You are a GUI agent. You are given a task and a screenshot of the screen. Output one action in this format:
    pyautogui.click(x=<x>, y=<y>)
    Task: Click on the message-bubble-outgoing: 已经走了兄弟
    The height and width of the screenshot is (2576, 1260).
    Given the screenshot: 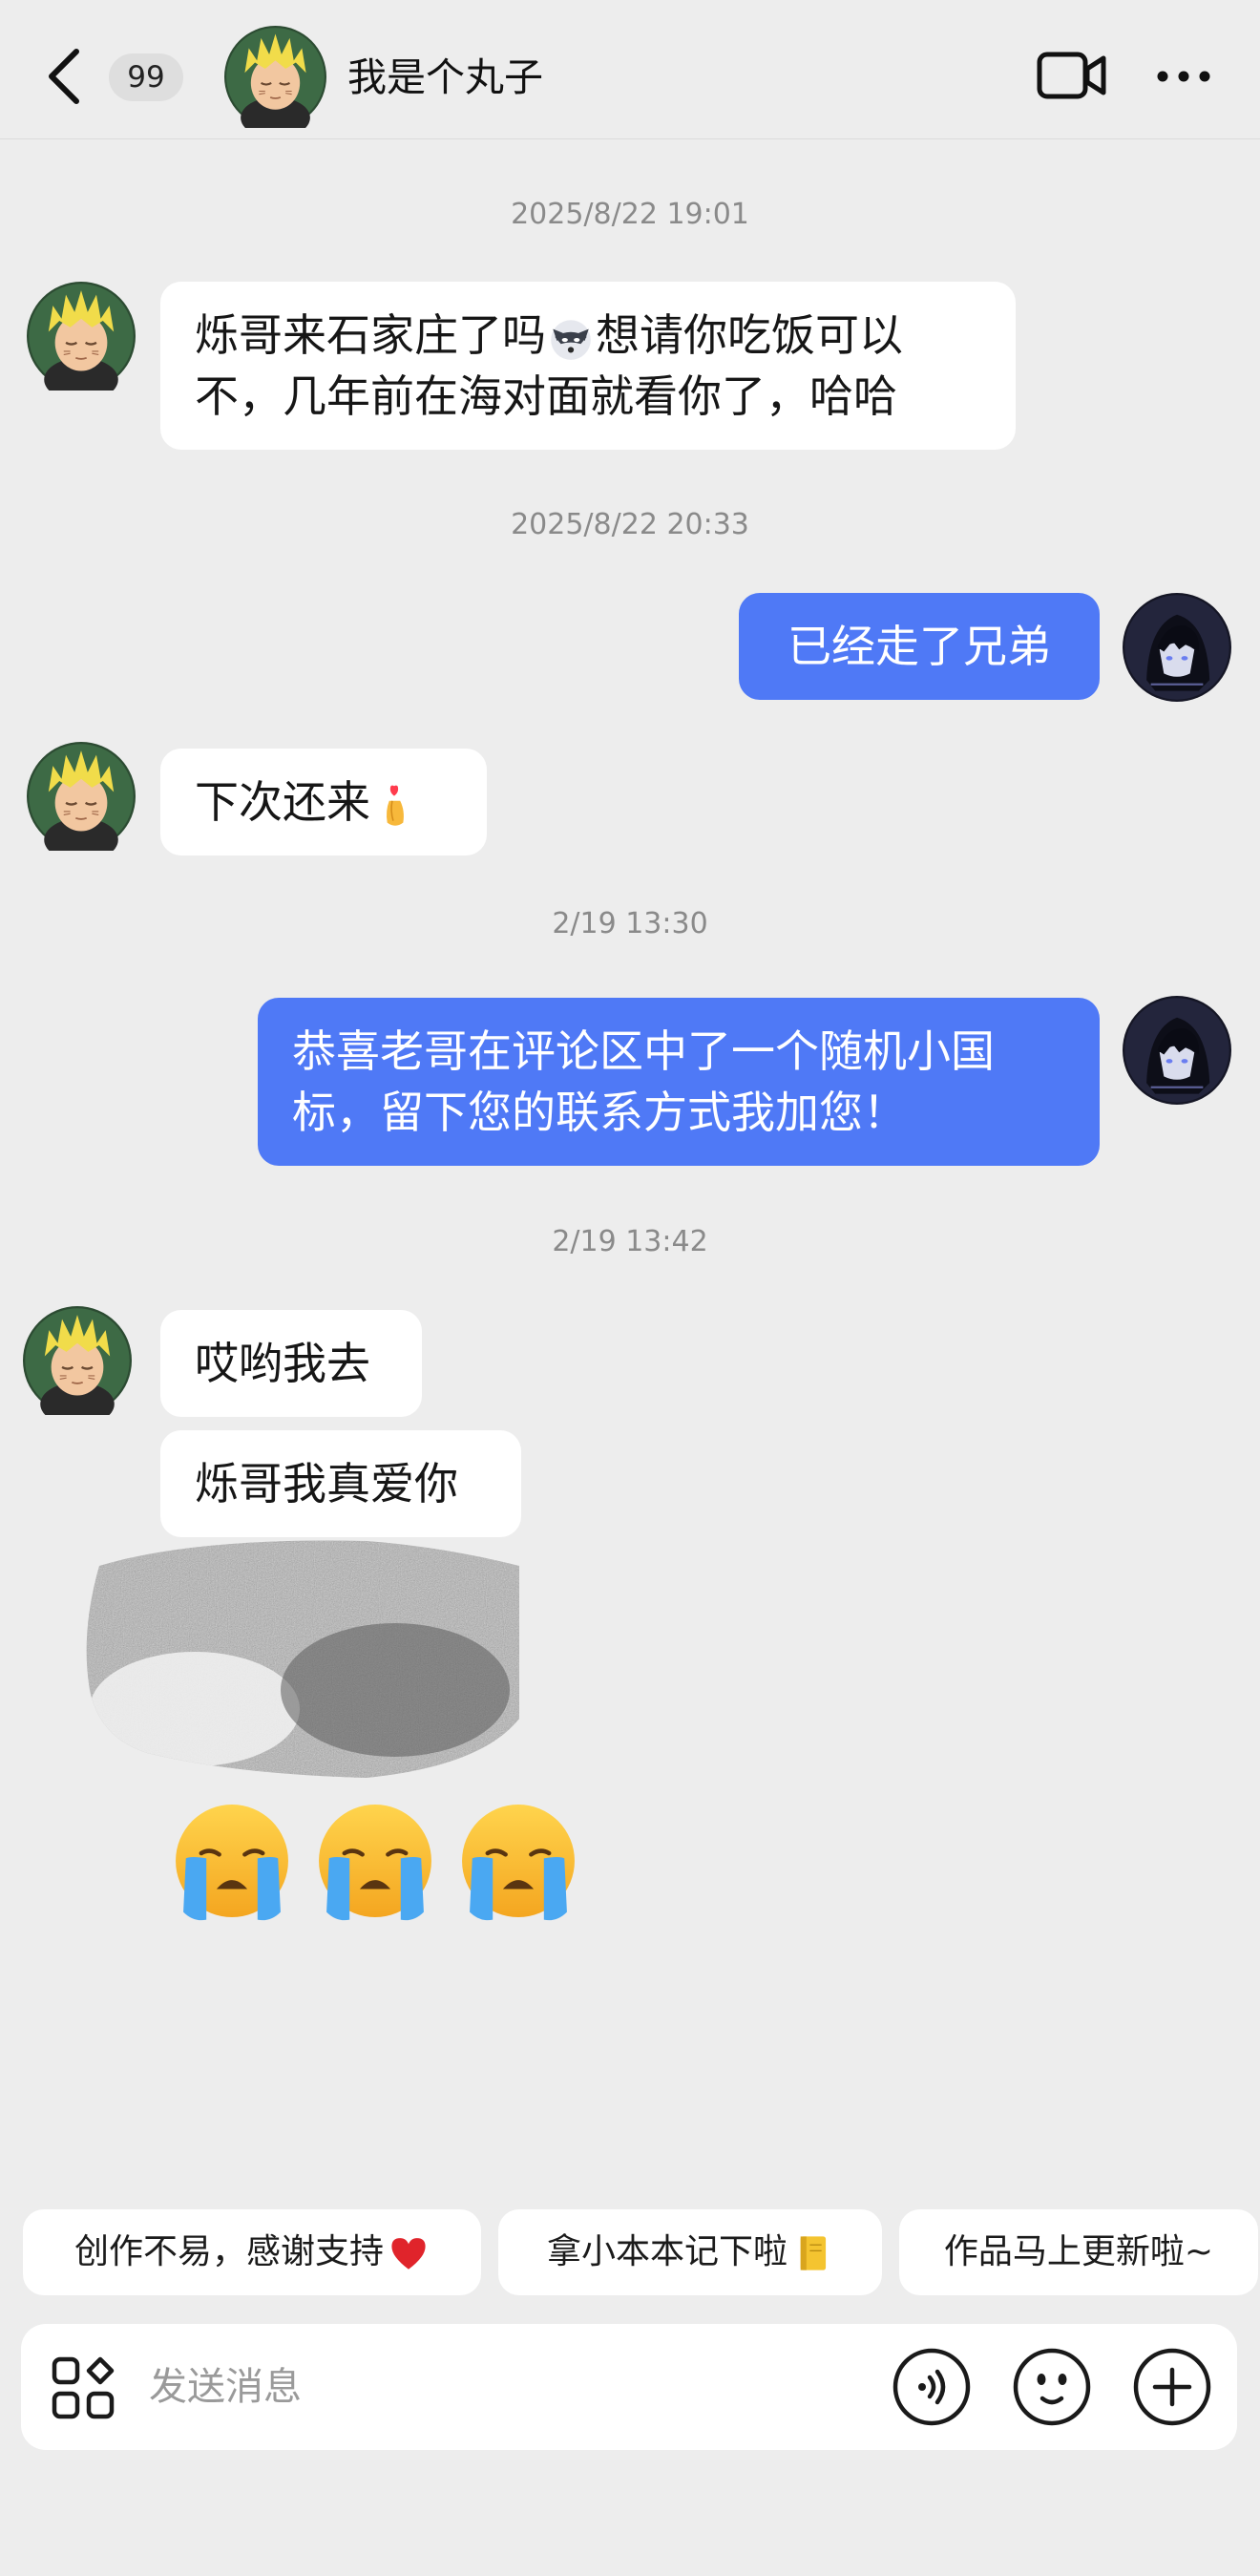 What is the action you would take?
    pyautogui.click(x=920, y=646)
    